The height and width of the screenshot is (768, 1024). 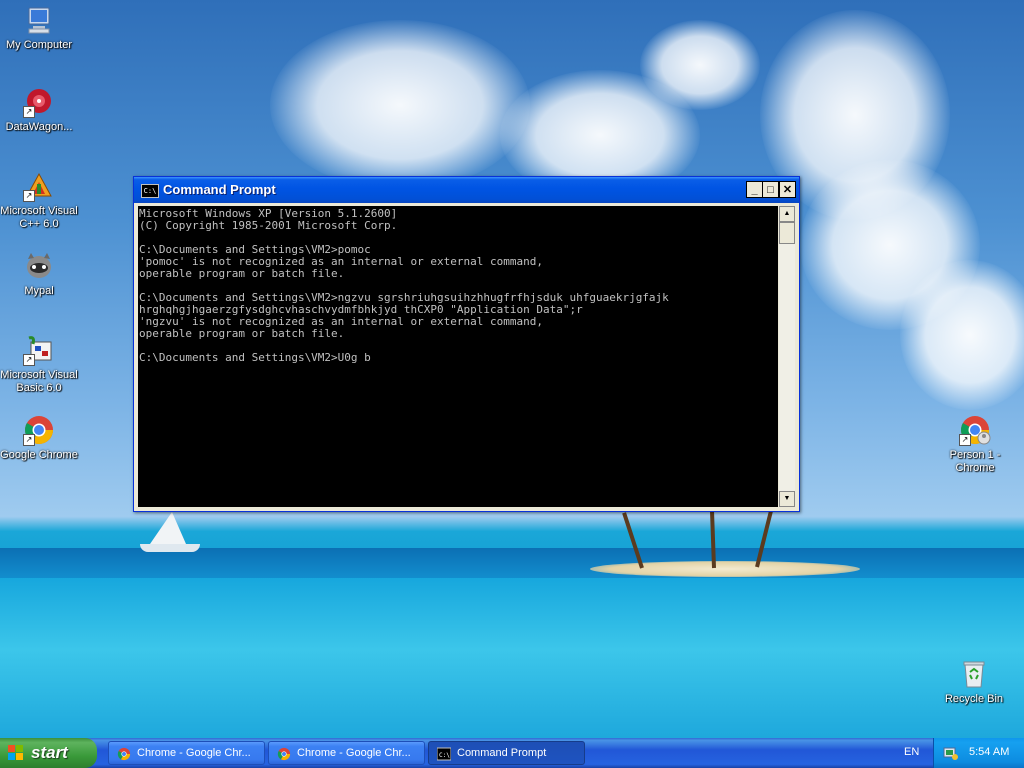 What do you see at coordinates (39, 455) in the screenshot?
I see `desktop-icon-label: Google Chrome` at bounding box center [39, 455].